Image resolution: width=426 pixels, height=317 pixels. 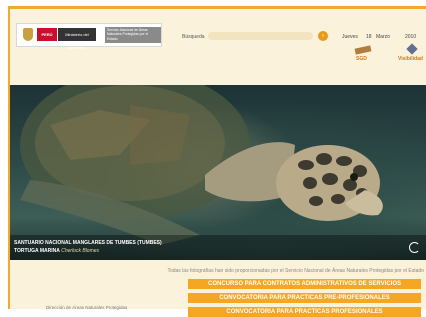 What do you see at coordinates (350, 37) in the screenshot?
I see `date-weekday: Jueves` at bounding box center [350, 37].